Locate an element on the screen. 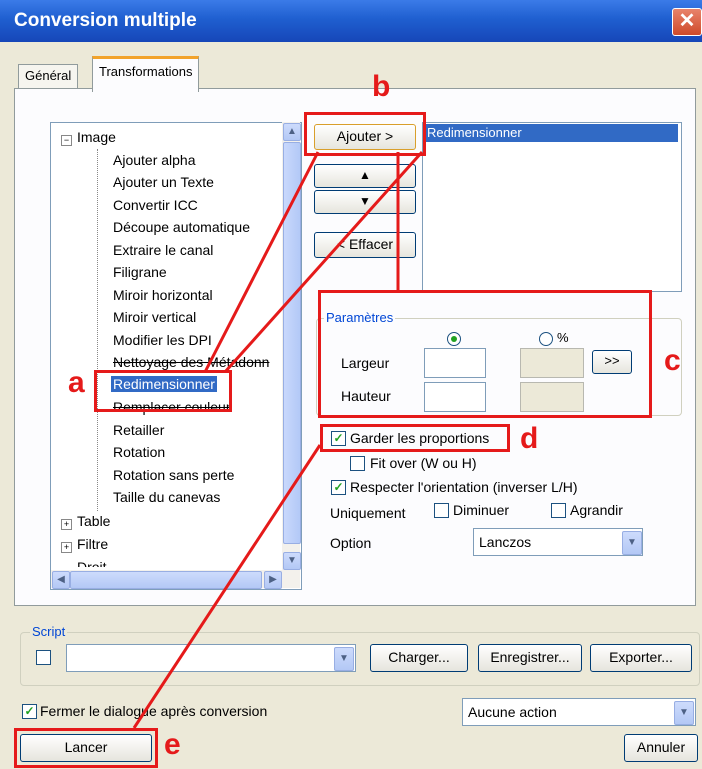  annotation-label-e: e is located at coordinates (172, 744).